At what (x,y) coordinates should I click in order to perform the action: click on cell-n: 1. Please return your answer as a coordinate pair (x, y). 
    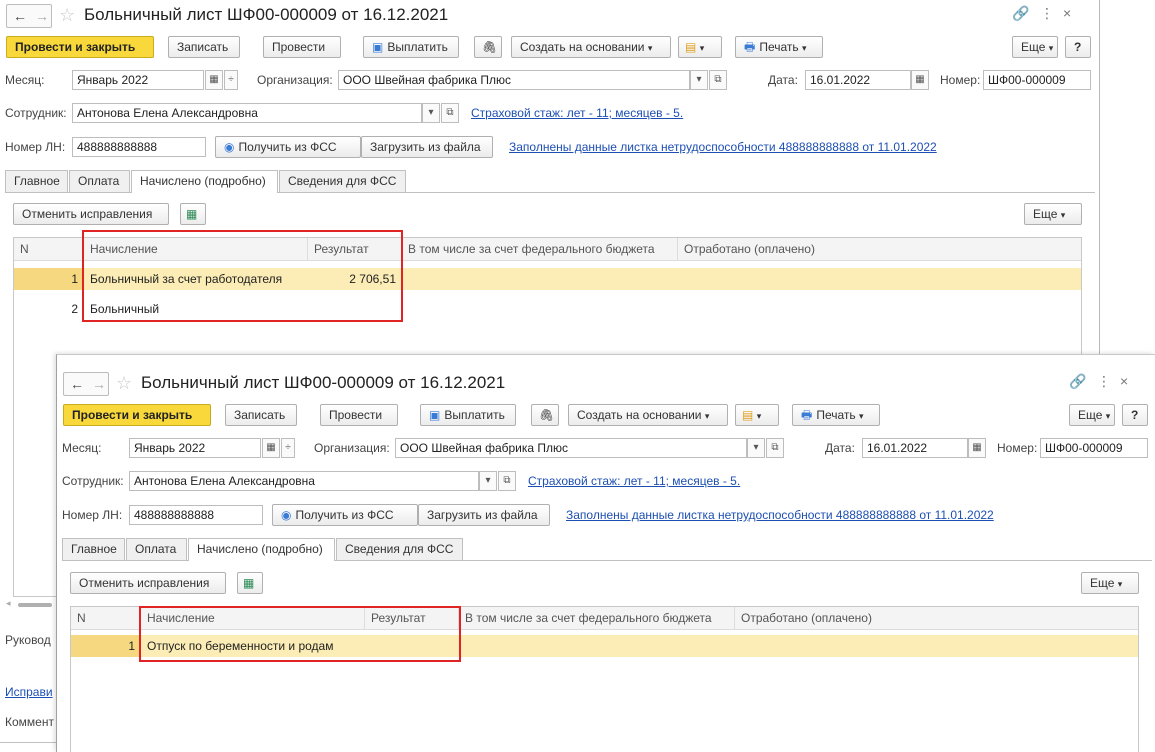
    Looking at the image, I should click on (49, 279).